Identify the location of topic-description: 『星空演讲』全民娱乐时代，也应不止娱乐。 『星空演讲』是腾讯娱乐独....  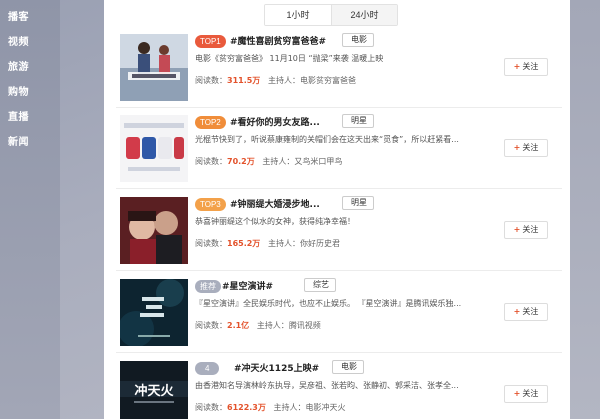
(328, 303).